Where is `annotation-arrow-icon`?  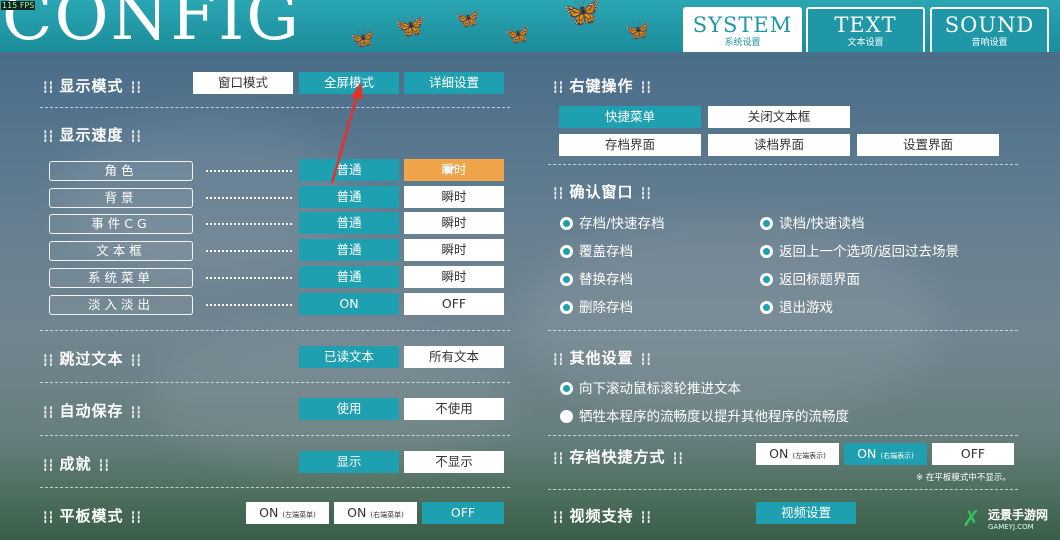 annotation-arrow-icon is located at coordinates (346, 133).